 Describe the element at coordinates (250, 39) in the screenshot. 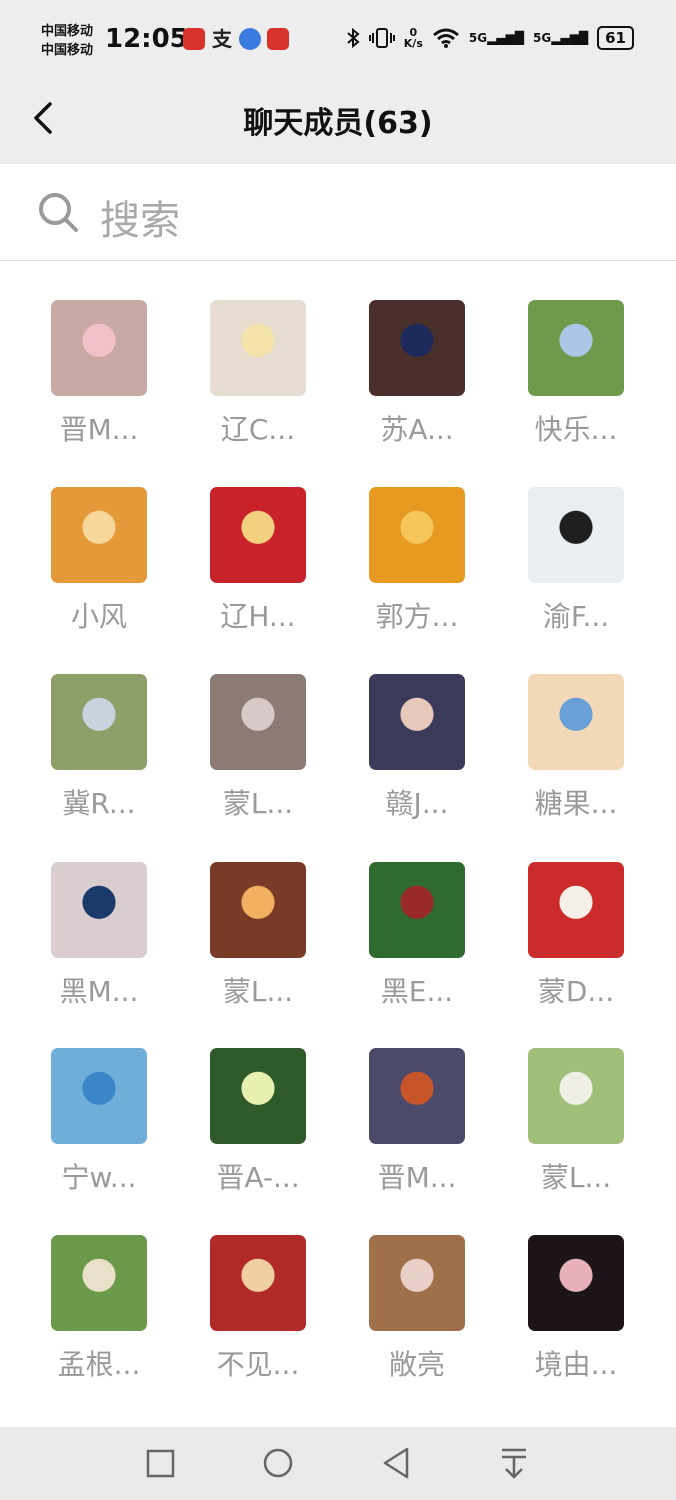

I see `browser-icon` at that location.